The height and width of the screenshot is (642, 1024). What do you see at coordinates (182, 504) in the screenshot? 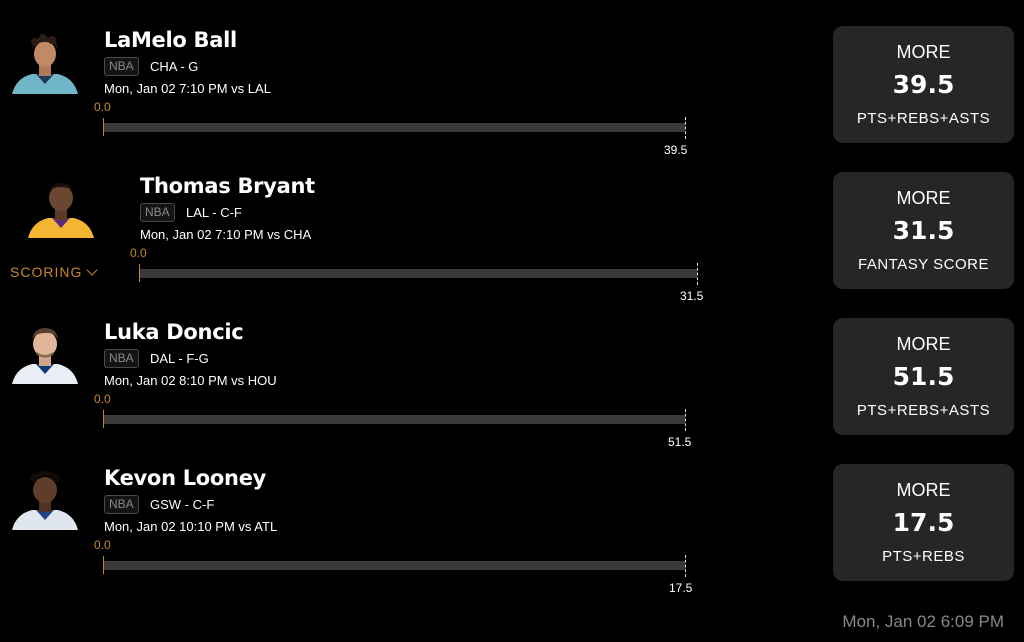
I see `team-position: GSW - C-F` at bounding box center [182, 504].